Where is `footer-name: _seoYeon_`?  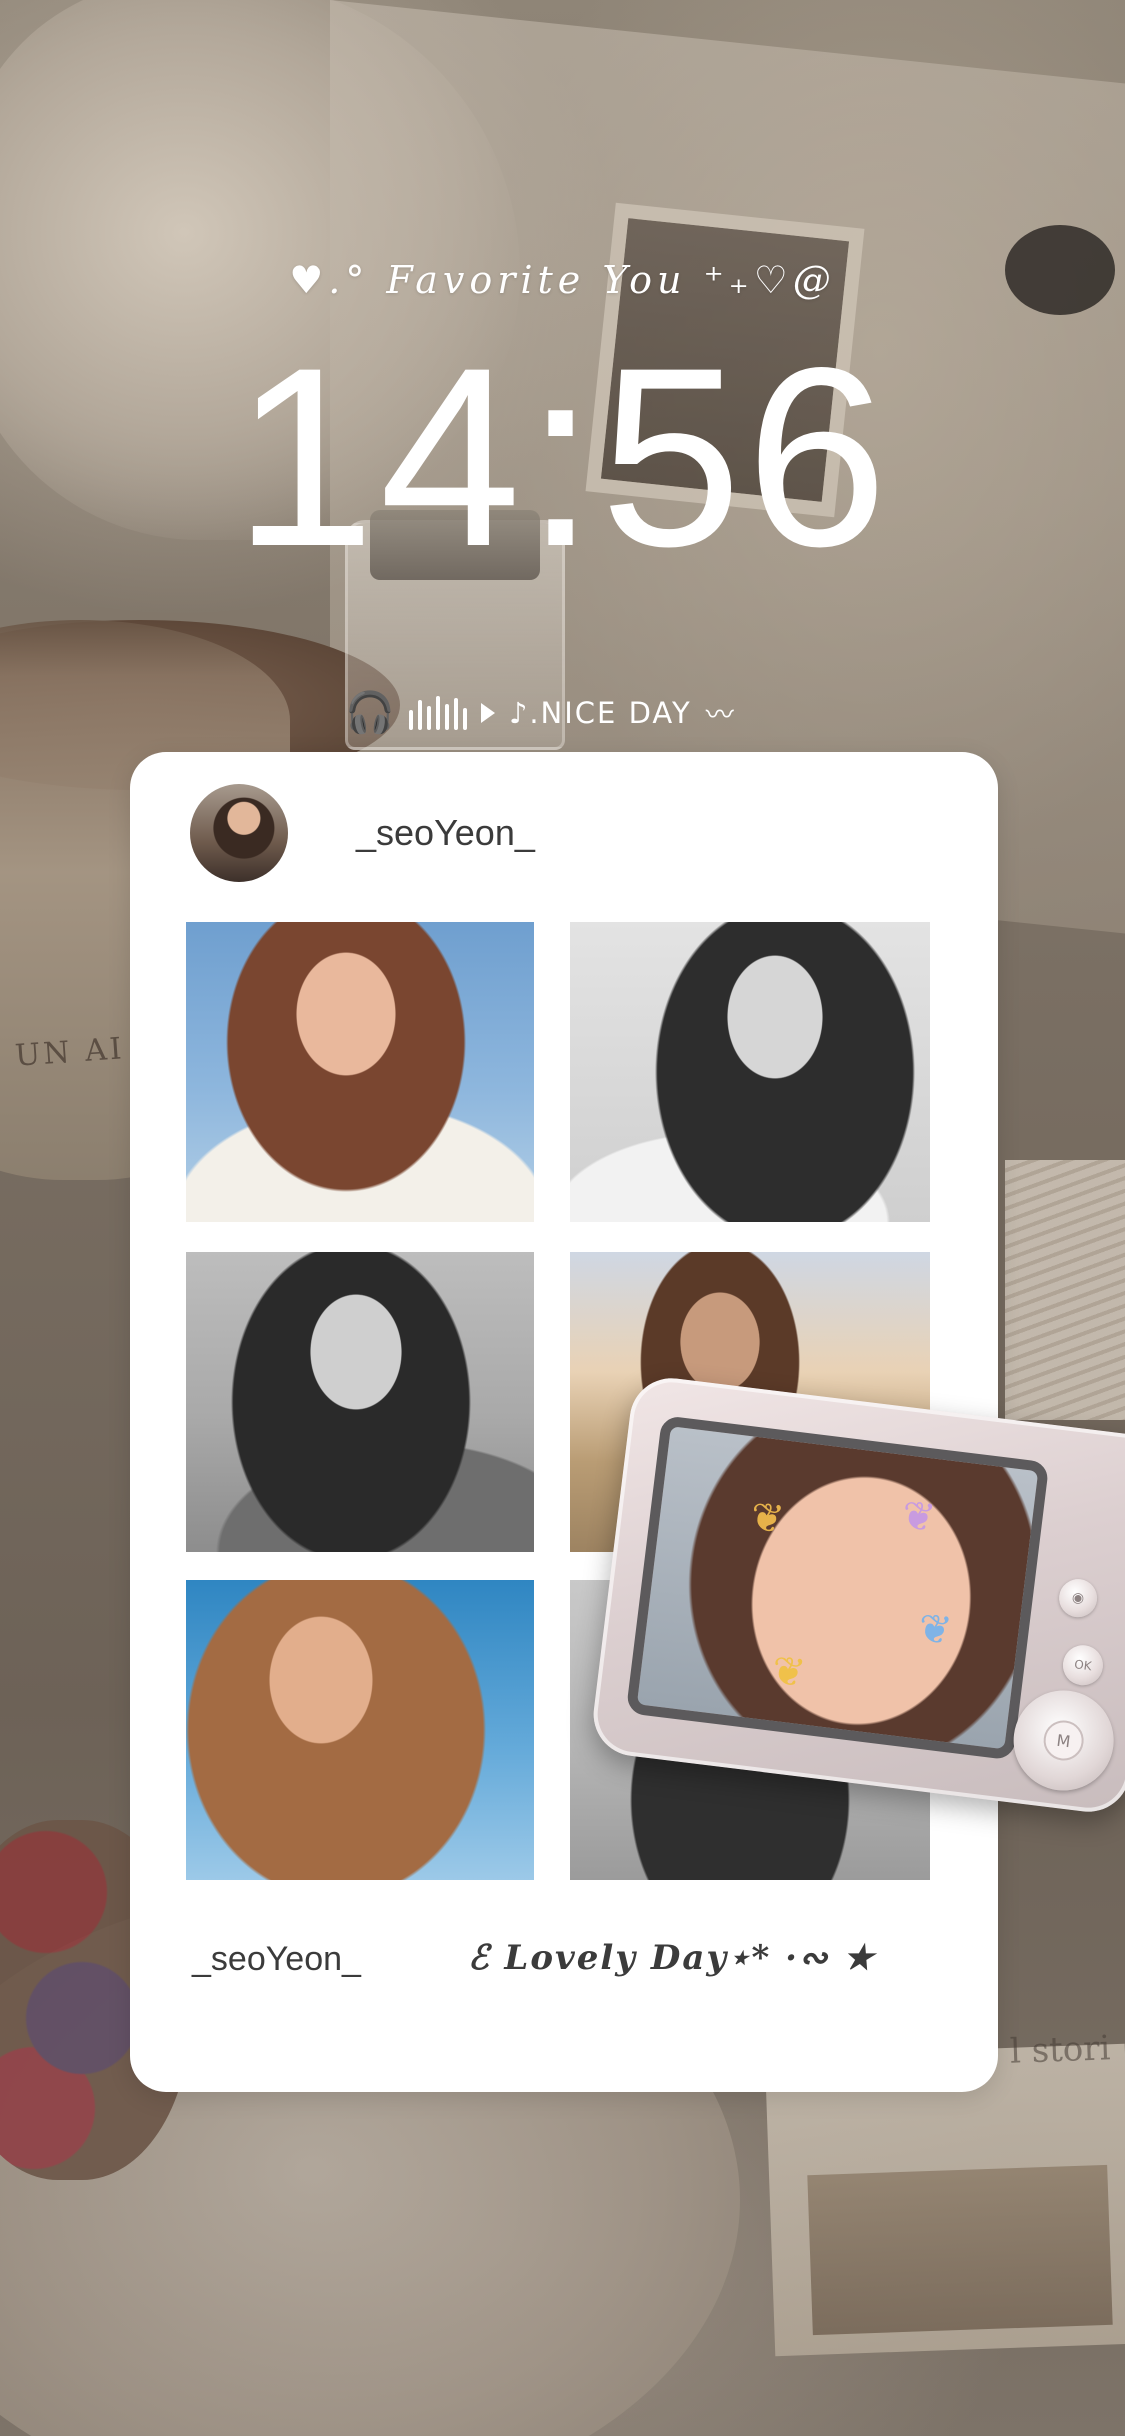
footer-name: _seoYeon_ is located at coordinates (276, 1959).